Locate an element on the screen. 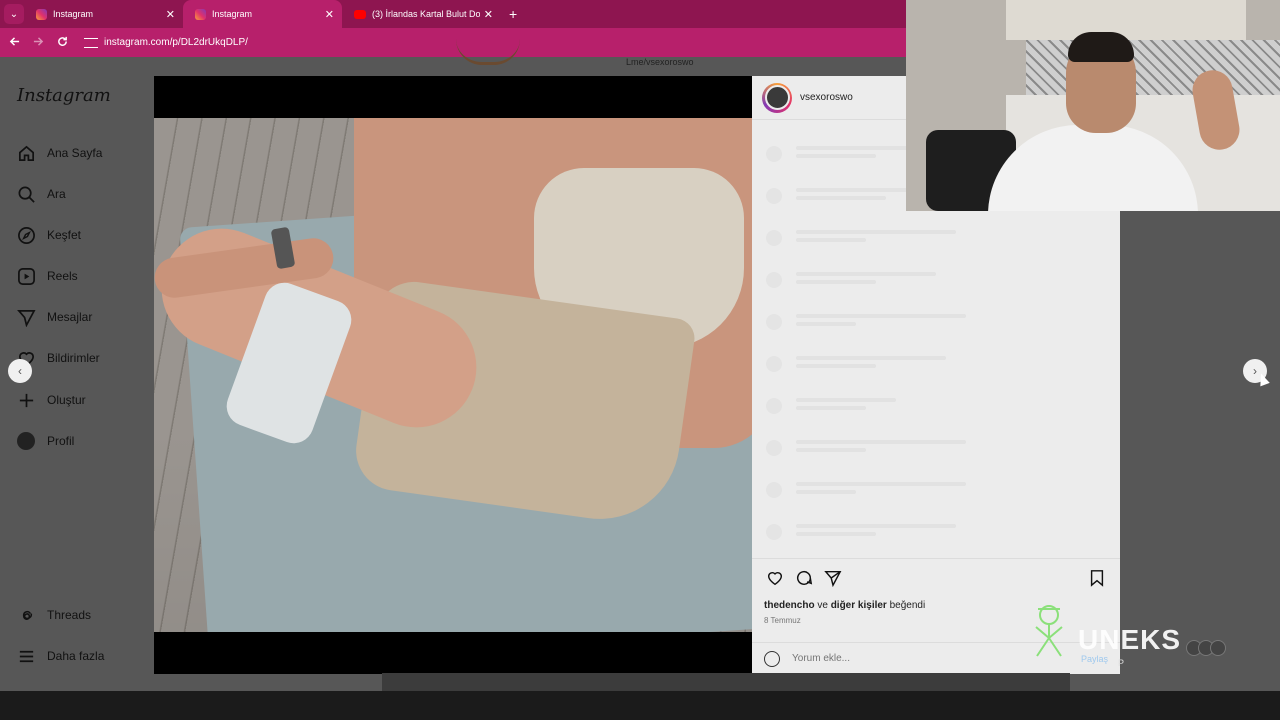  likes-line: thedencho ve diğer kişiler beğendi is located at coordinates (844, 605).